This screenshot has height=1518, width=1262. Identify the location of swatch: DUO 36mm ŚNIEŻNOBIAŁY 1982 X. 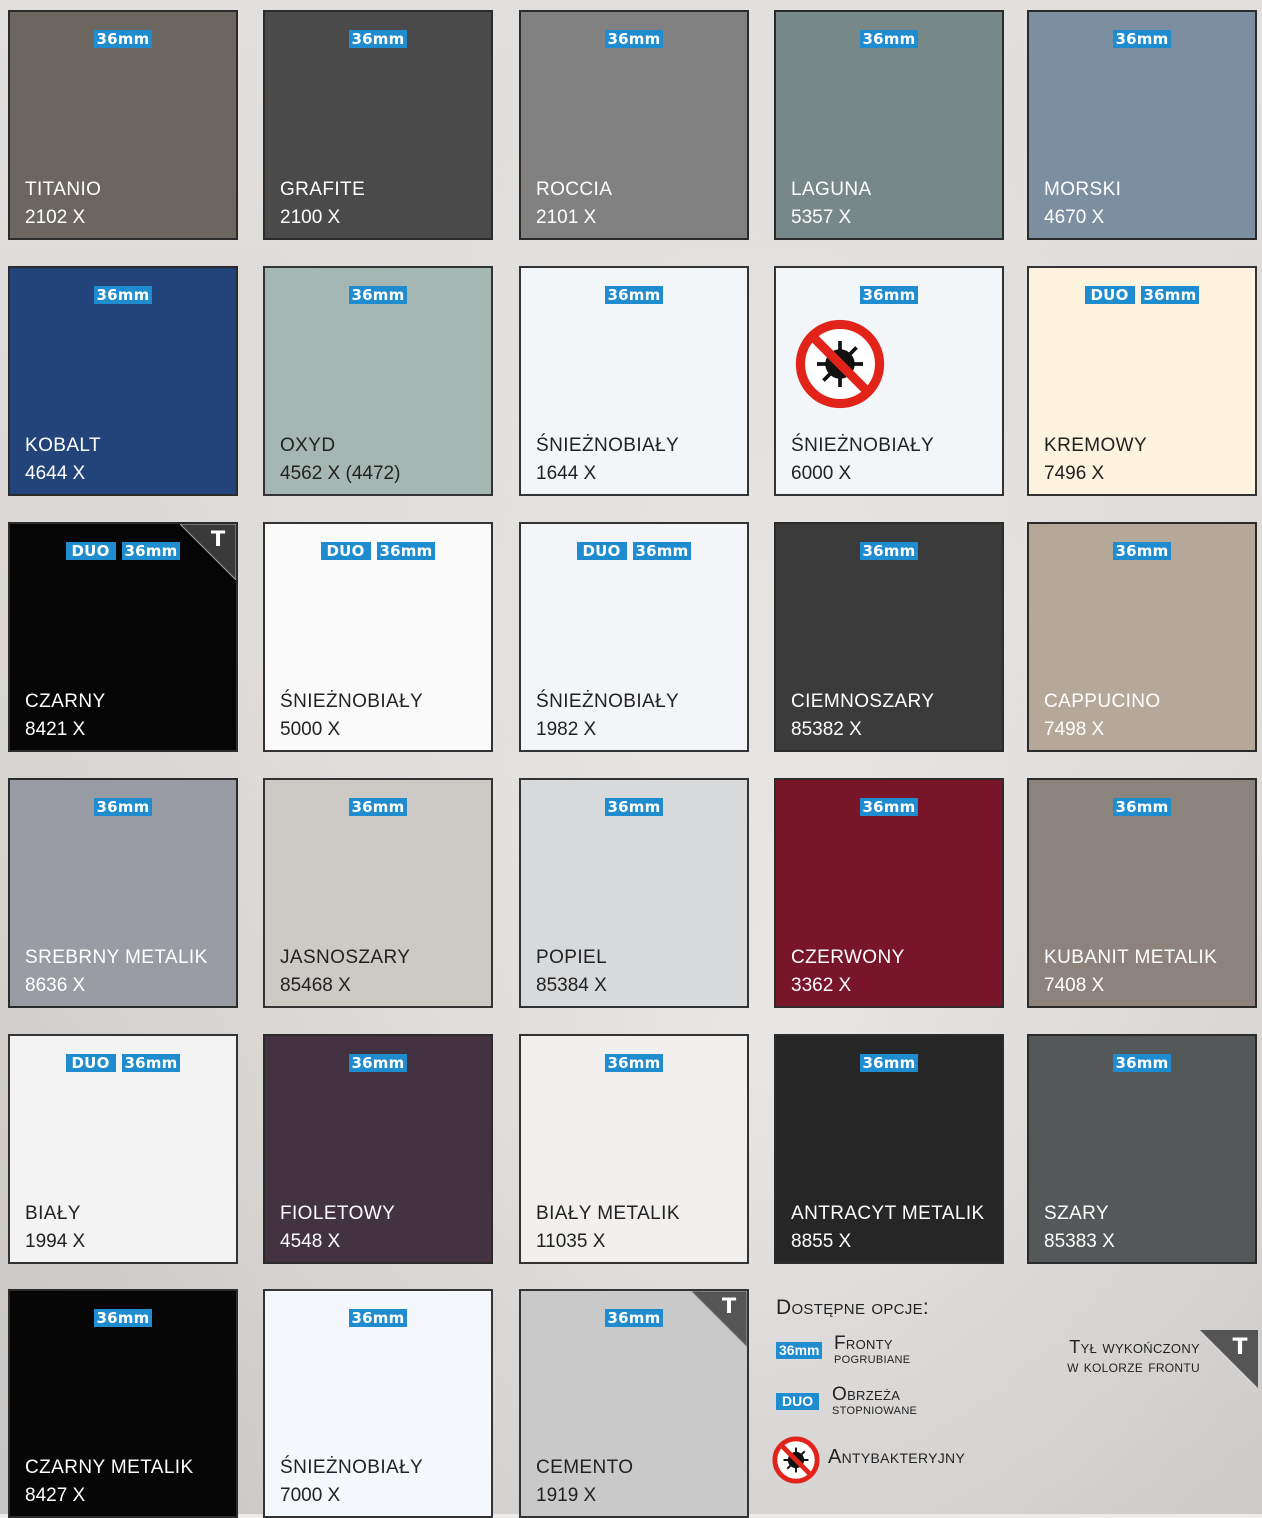
(634, 637).